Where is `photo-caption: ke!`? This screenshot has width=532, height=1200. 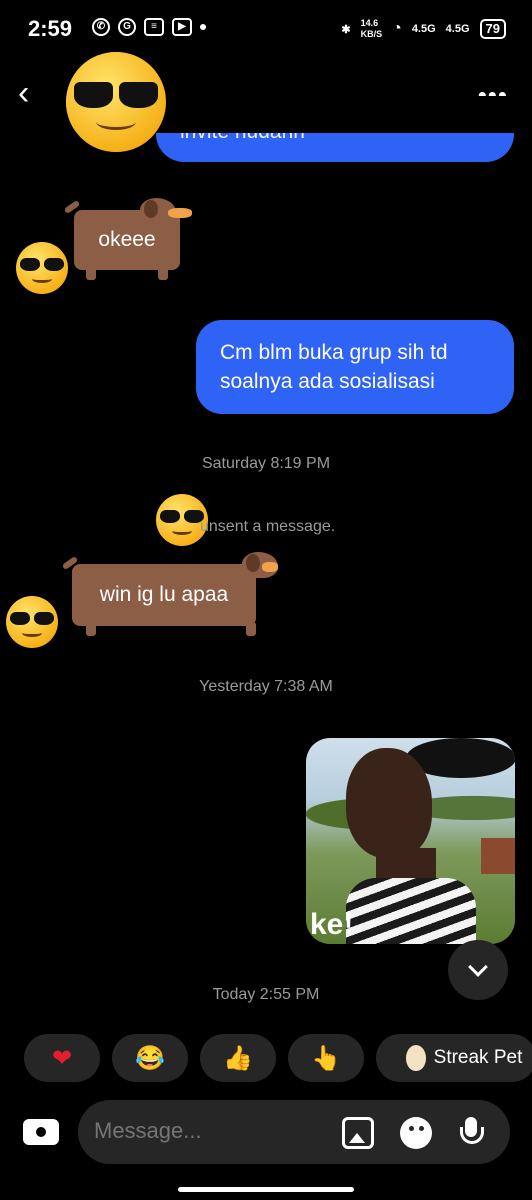 photo-caption: ke! is located at coordinates (332, 924).